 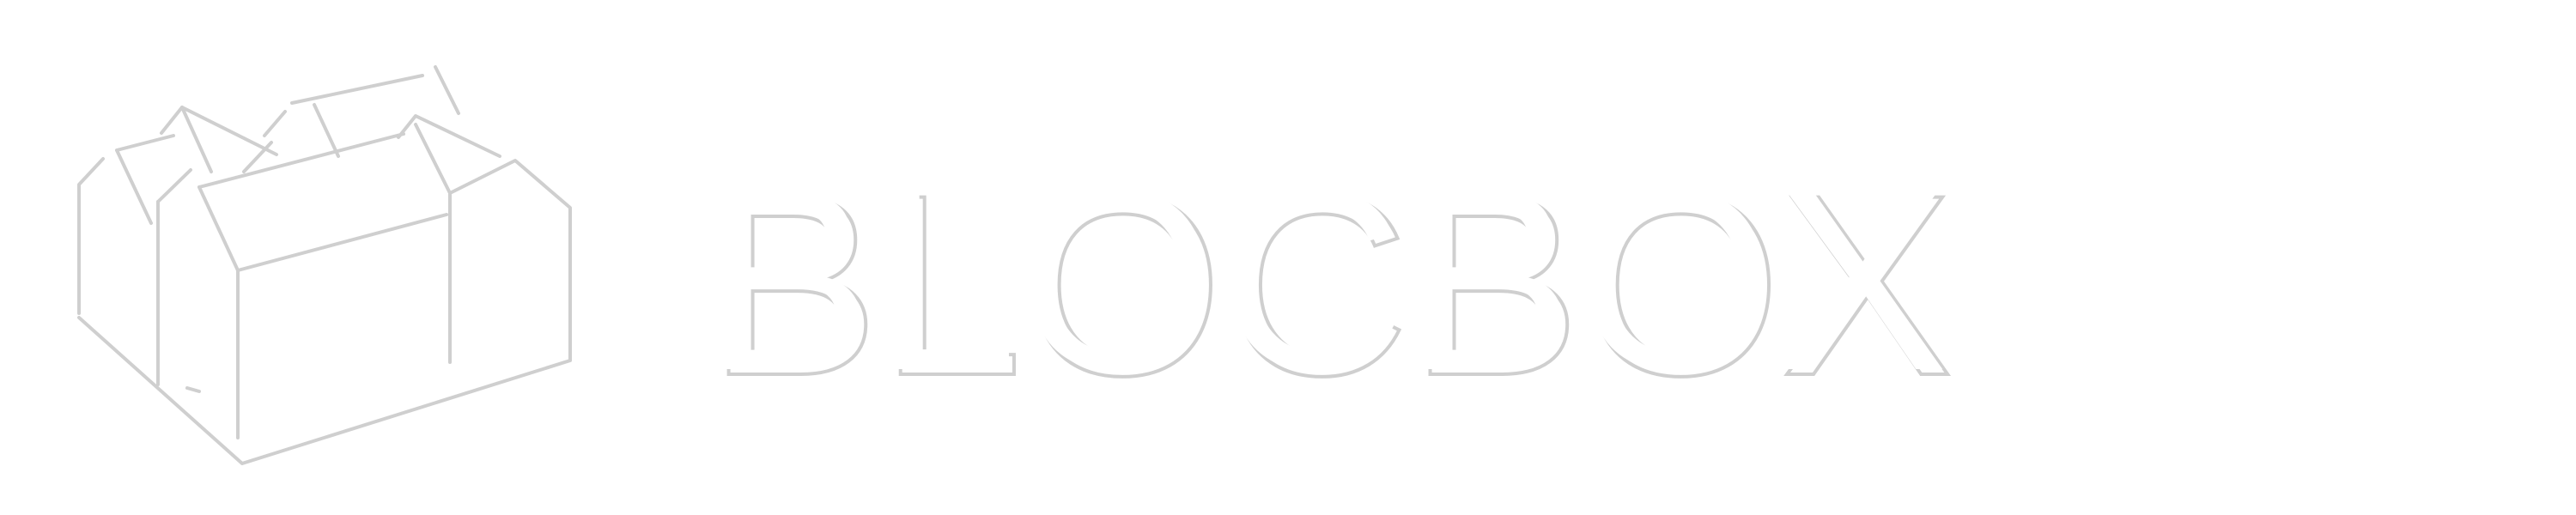 What do you see at coordinates (324, 265) in the screenshot?
I see `blocbox-building-logo-icon` at bounding box center [324, 265].